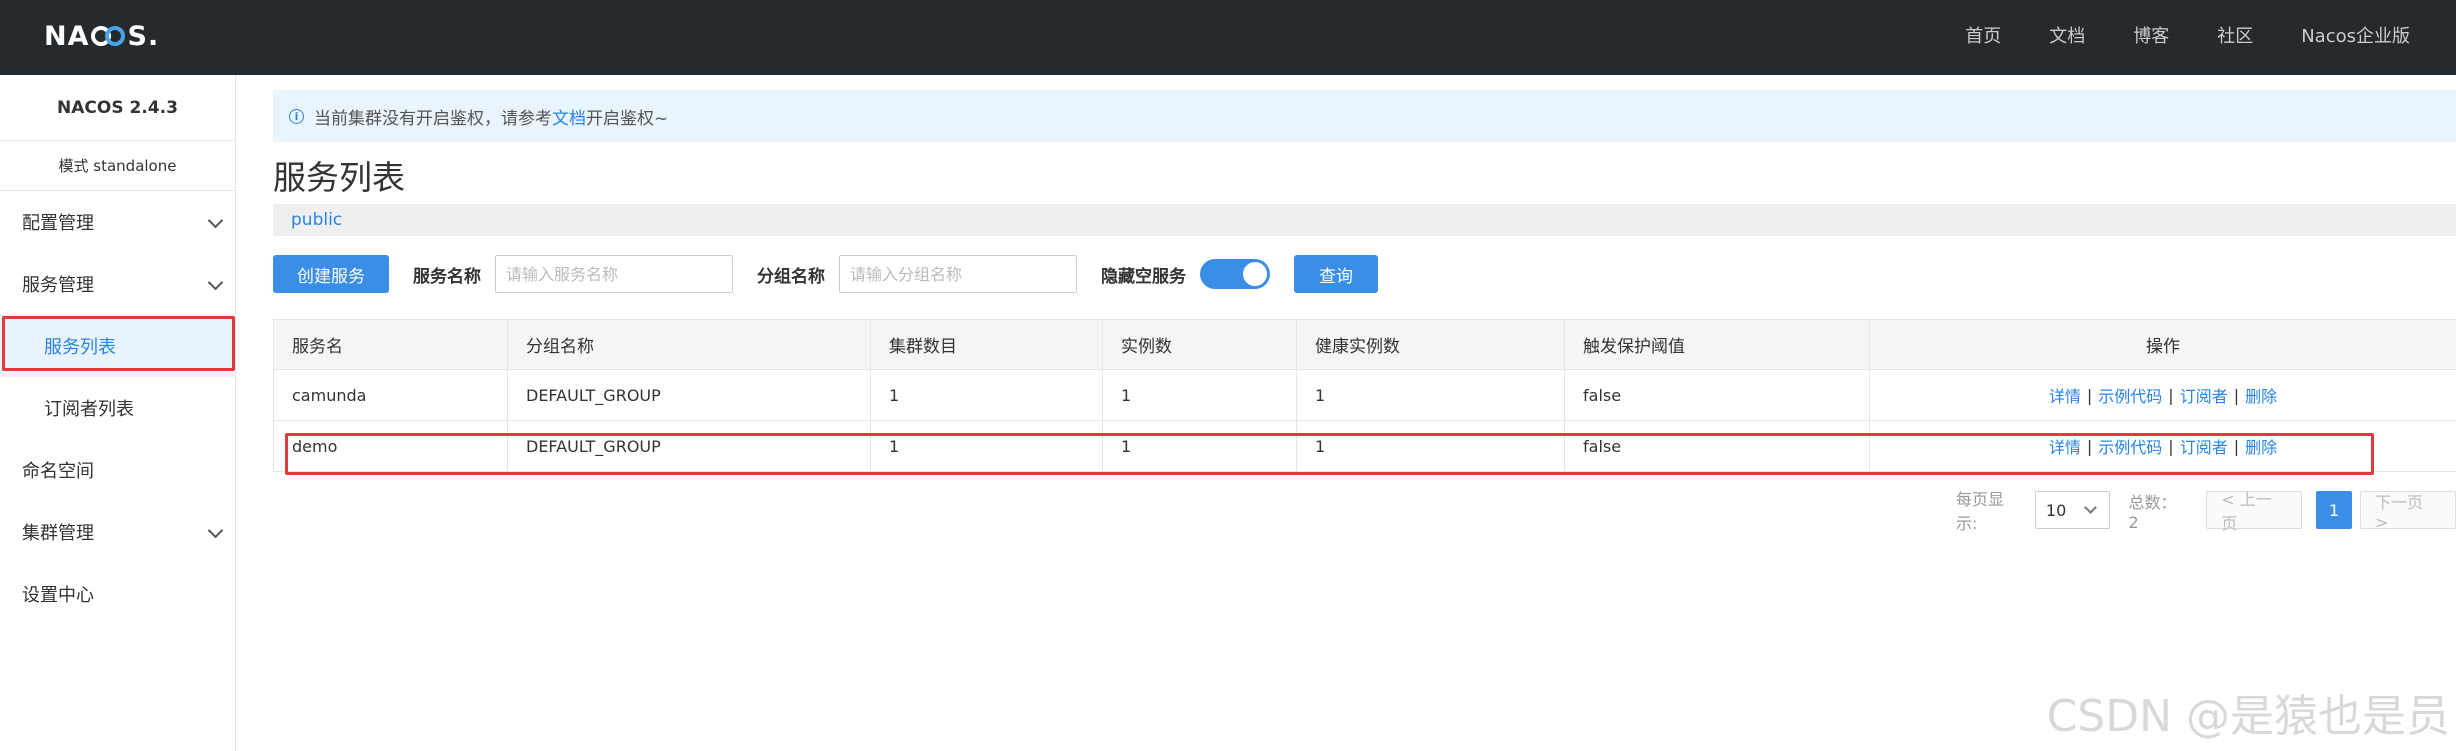 This screenshot has width=2456, height=751. I want to click on sidebar-item-settings: 设置中心, so click(117, 594).